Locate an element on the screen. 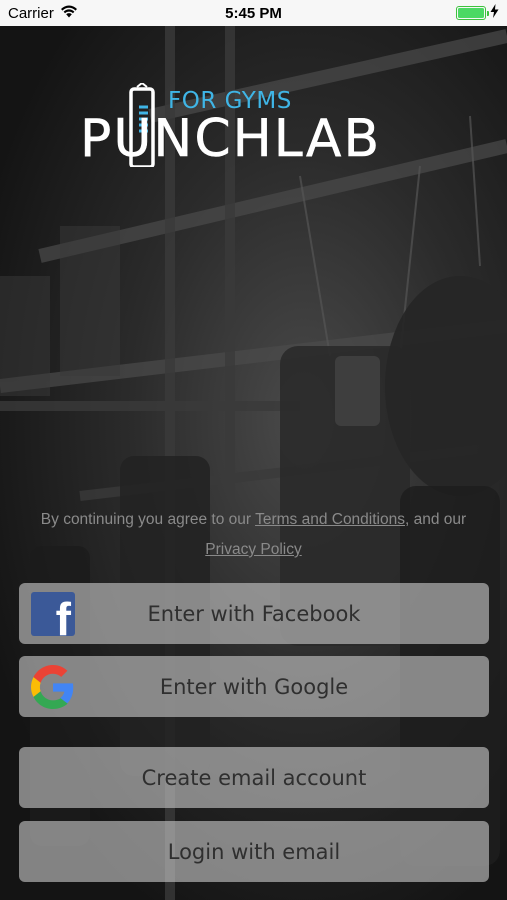  status-bar: Carrier 5:45 PM is located at coordinates (253, 13).